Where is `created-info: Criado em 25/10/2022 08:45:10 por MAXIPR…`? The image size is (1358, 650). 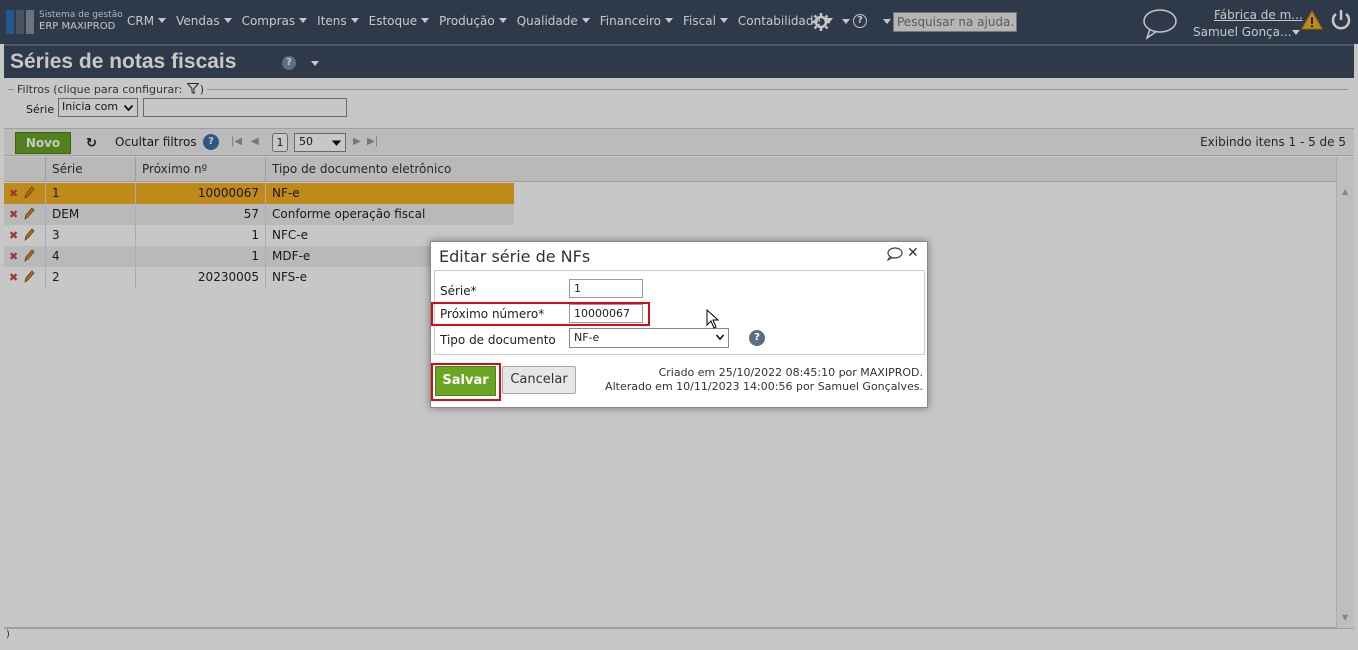 created-info: Criado em 25/10/2022 08:45:10 por MAXIPR… is located at coordinates (790, 372).